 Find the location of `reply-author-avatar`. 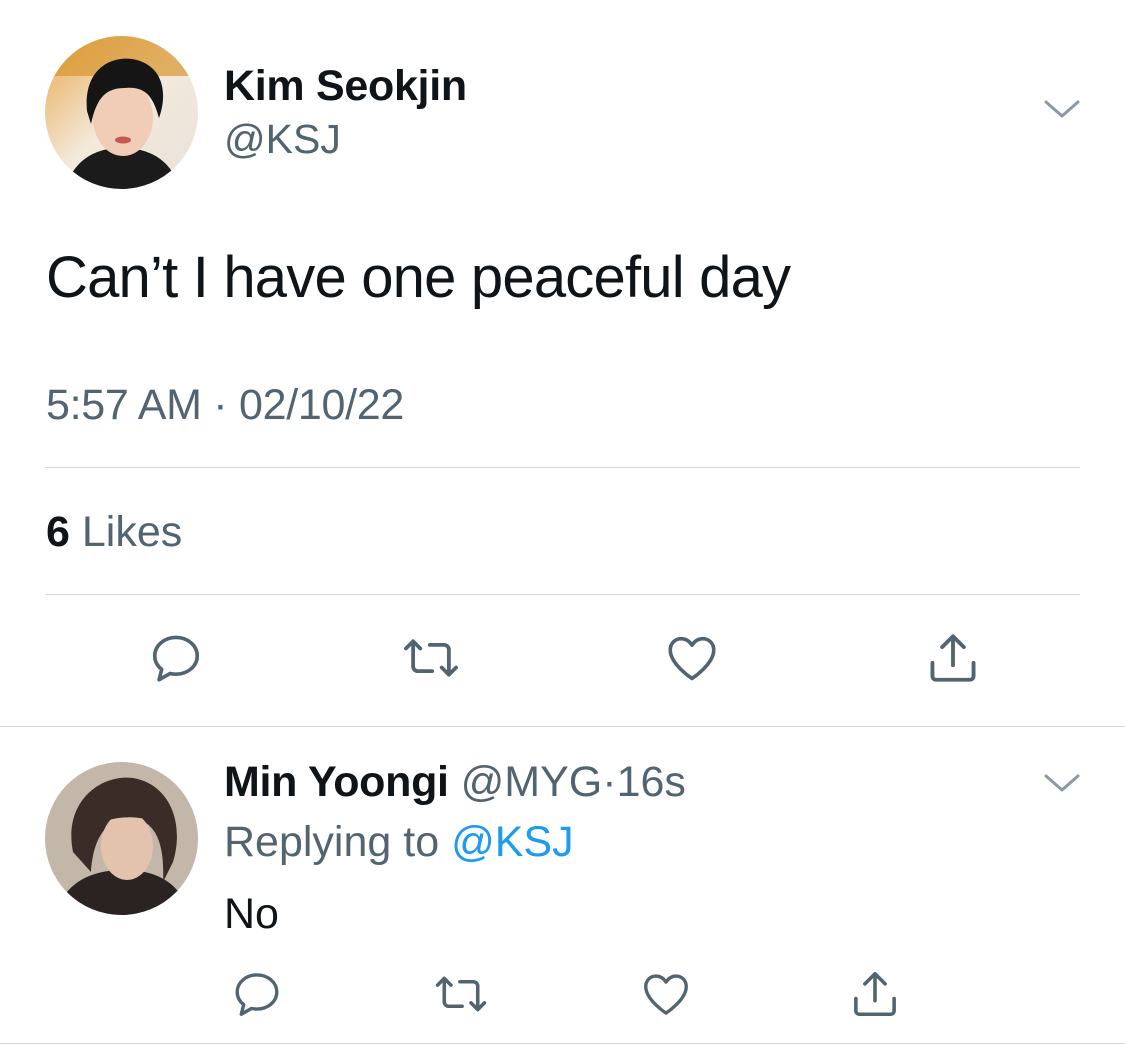

reply-author-avatar is located at coordinates (121, 838).